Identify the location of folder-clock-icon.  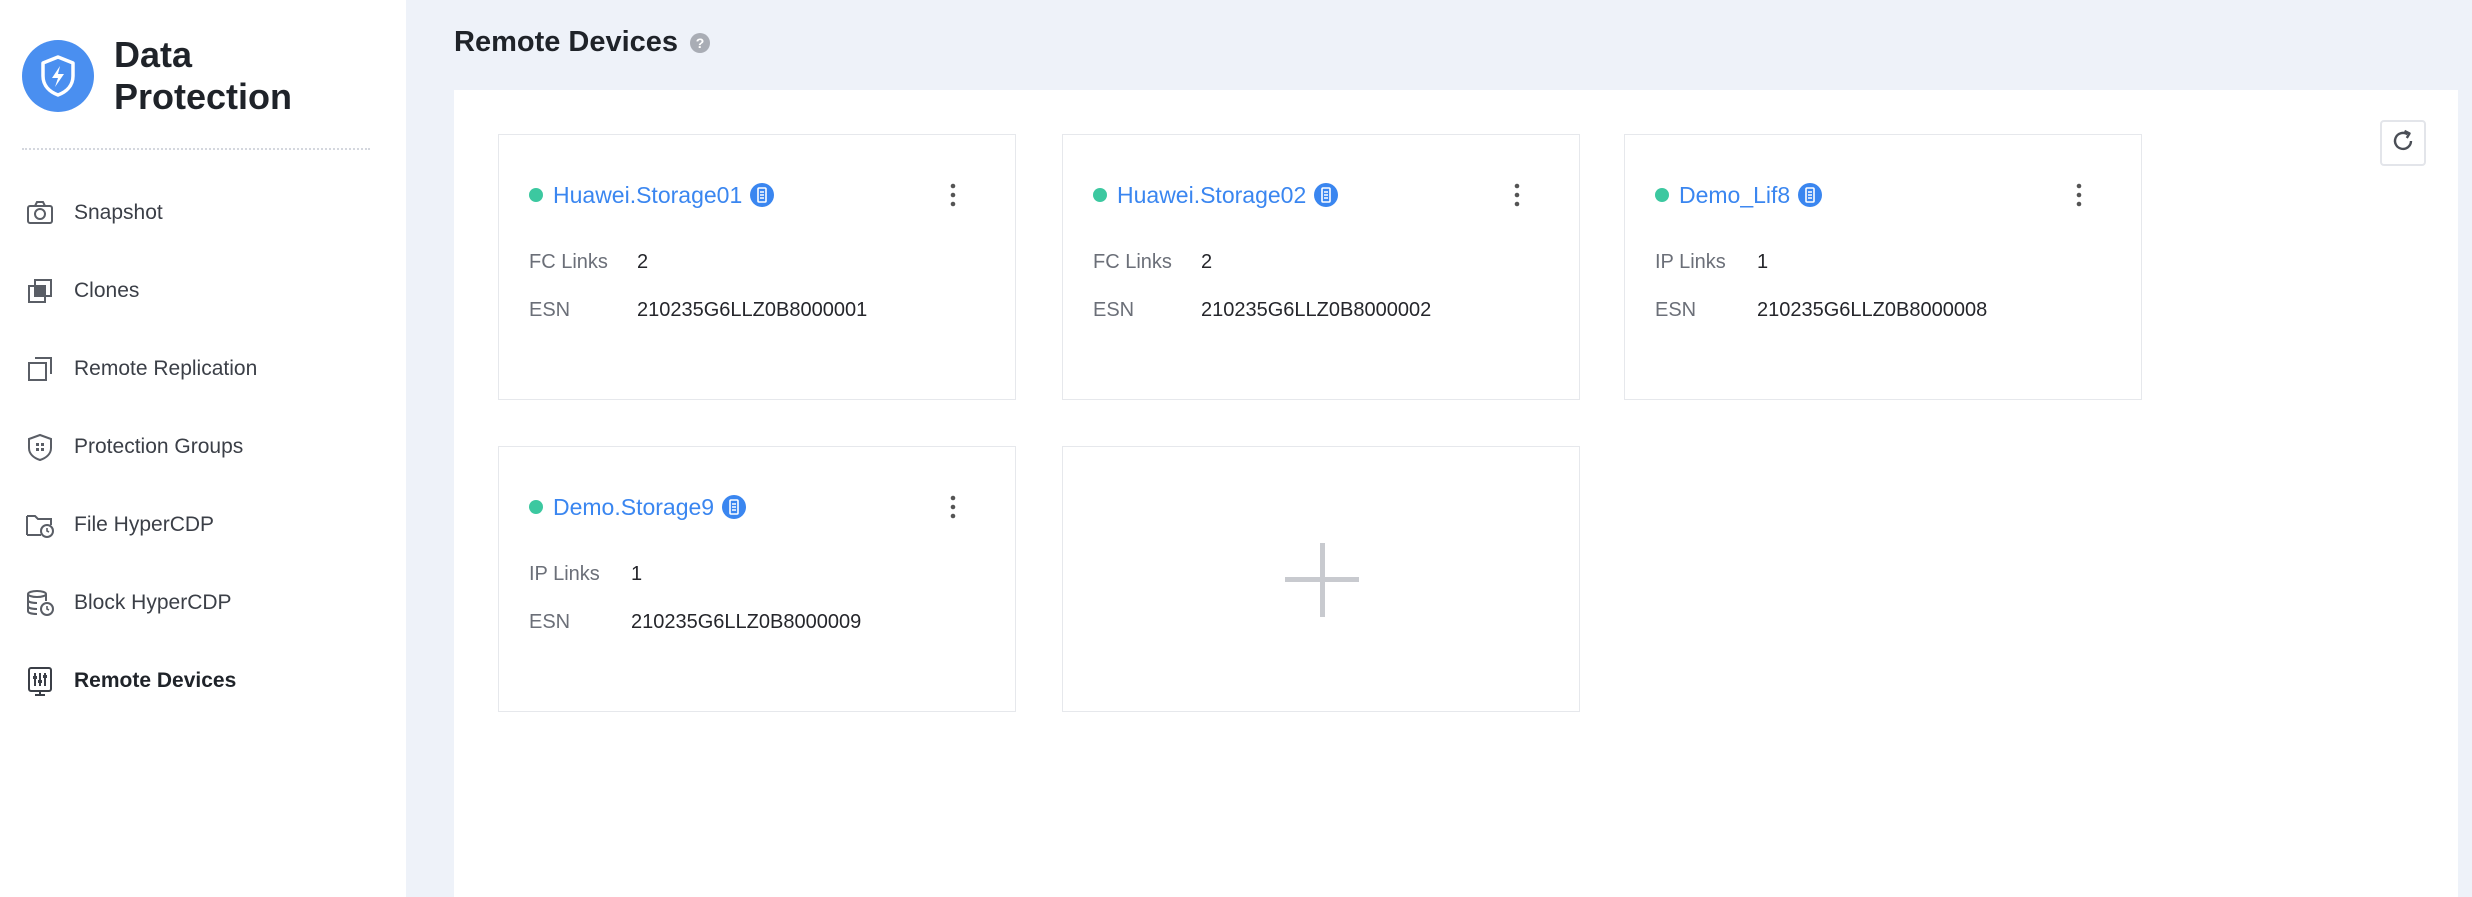
(40, 525).